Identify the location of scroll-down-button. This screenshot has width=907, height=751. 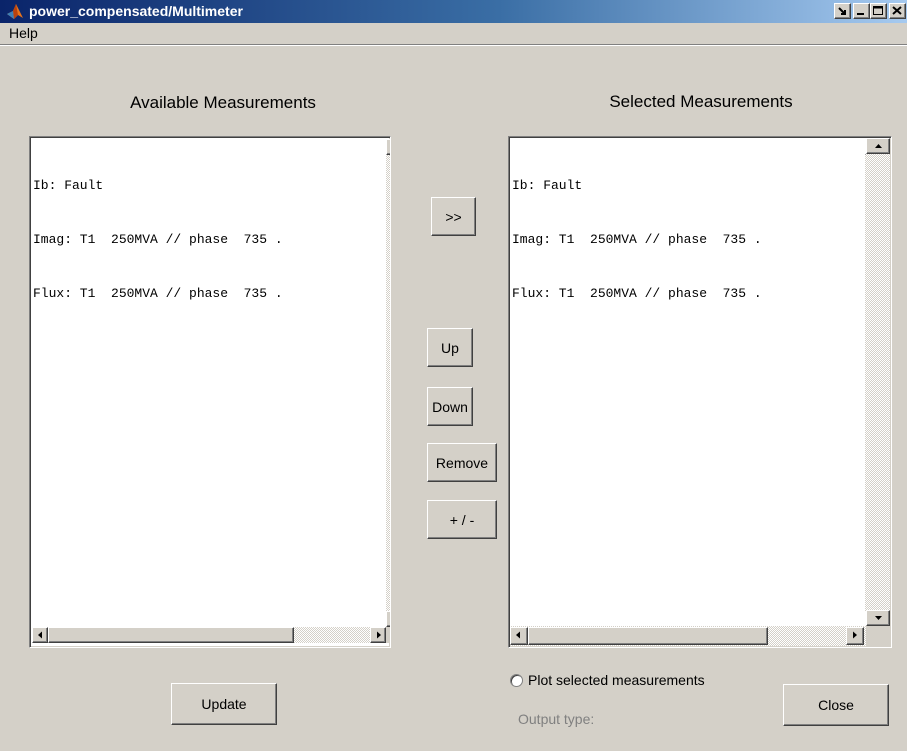
(388, 619).